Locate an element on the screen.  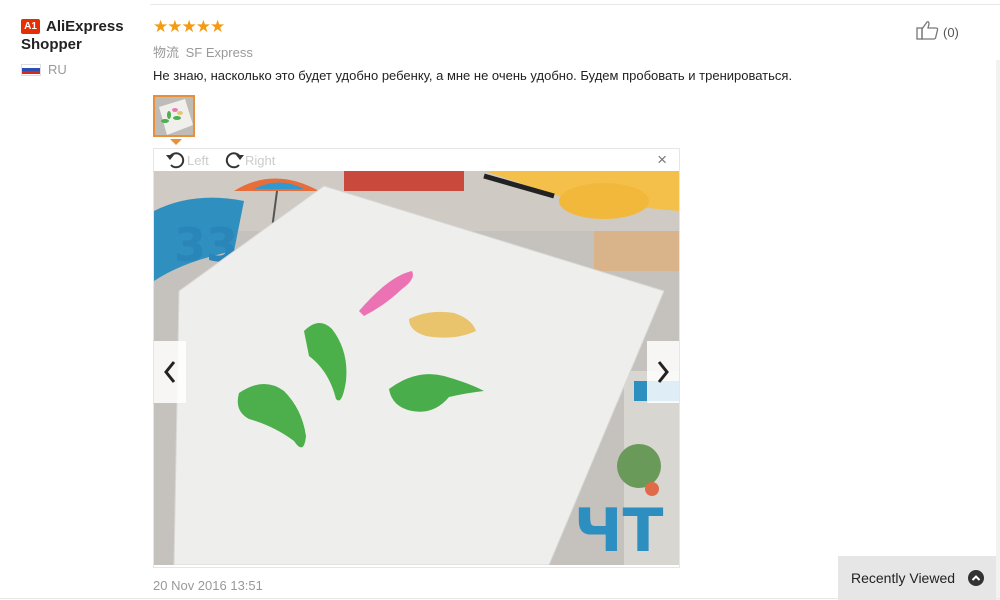
thumbnail-pointer-icon is located at coordinates (176, 142).